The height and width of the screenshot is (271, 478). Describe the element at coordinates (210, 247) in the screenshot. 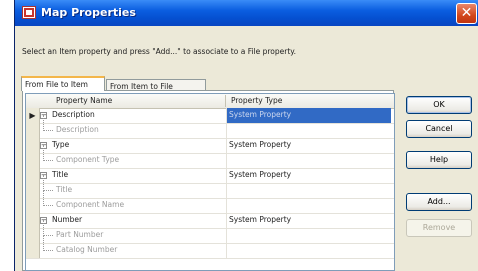

I see `property-child-row: Catalog Number` at that location.